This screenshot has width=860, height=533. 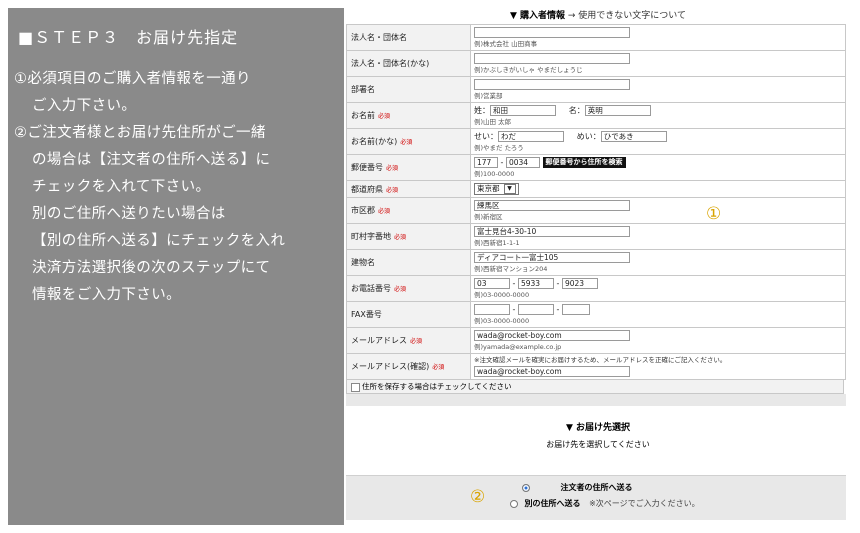 I want to click on building-input: ディアコート一富士105, so click(x=552, y=257).